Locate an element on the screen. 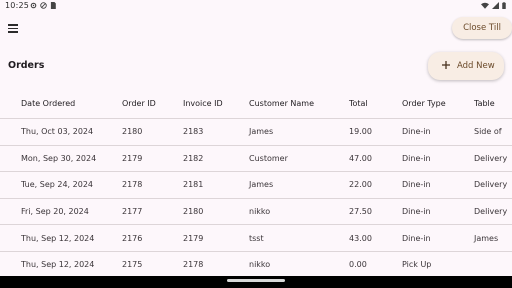 This screenshot has width=512, height=288. add-new-button: Add New is located at coordinates (466, 66).